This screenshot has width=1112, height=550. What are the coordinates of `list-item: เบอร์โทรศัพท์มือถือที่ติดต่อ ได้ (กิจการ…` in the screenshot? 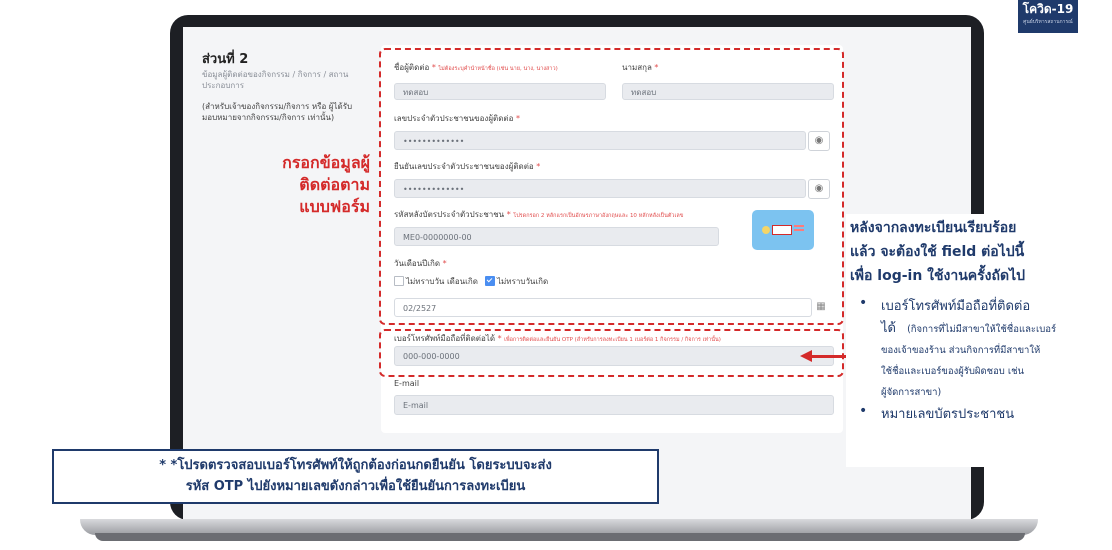 It's located at (977, 349).